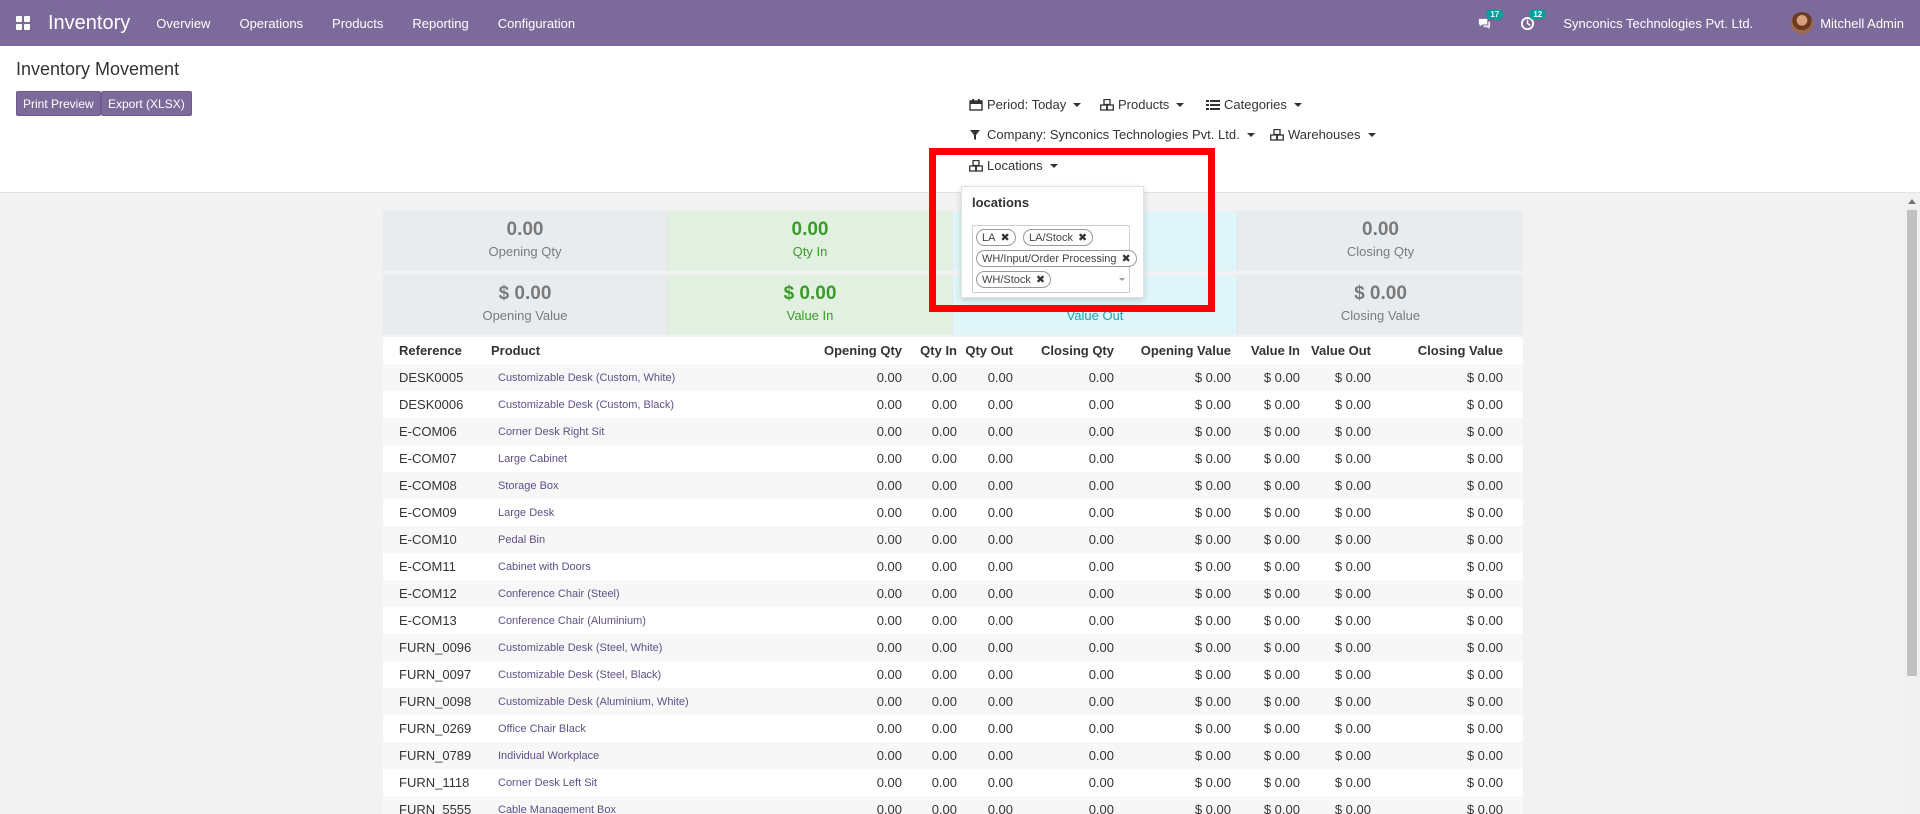 This screenshot has width=1920, height=814. What do you see at coordinates (58, 103) in the screenshot?
I see `print-preview-button: Print Preview` at bounding box center [58, 103].